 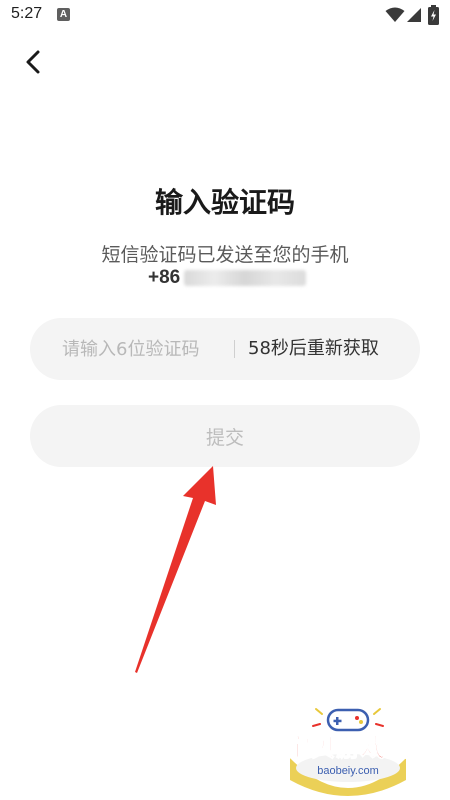 I want to click on baobeiy-watermark-logo: 宝贝游戏网 baobeiy.com, so click(x=348, y=752).